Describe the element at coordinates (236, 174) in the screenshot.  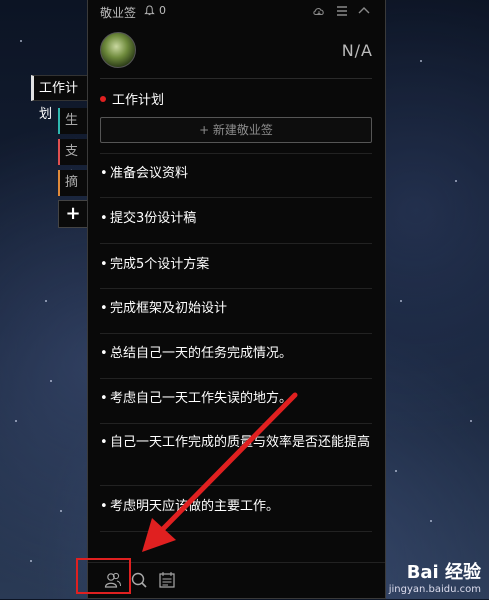
I see `task-item: • 准备会议资料` at that location.